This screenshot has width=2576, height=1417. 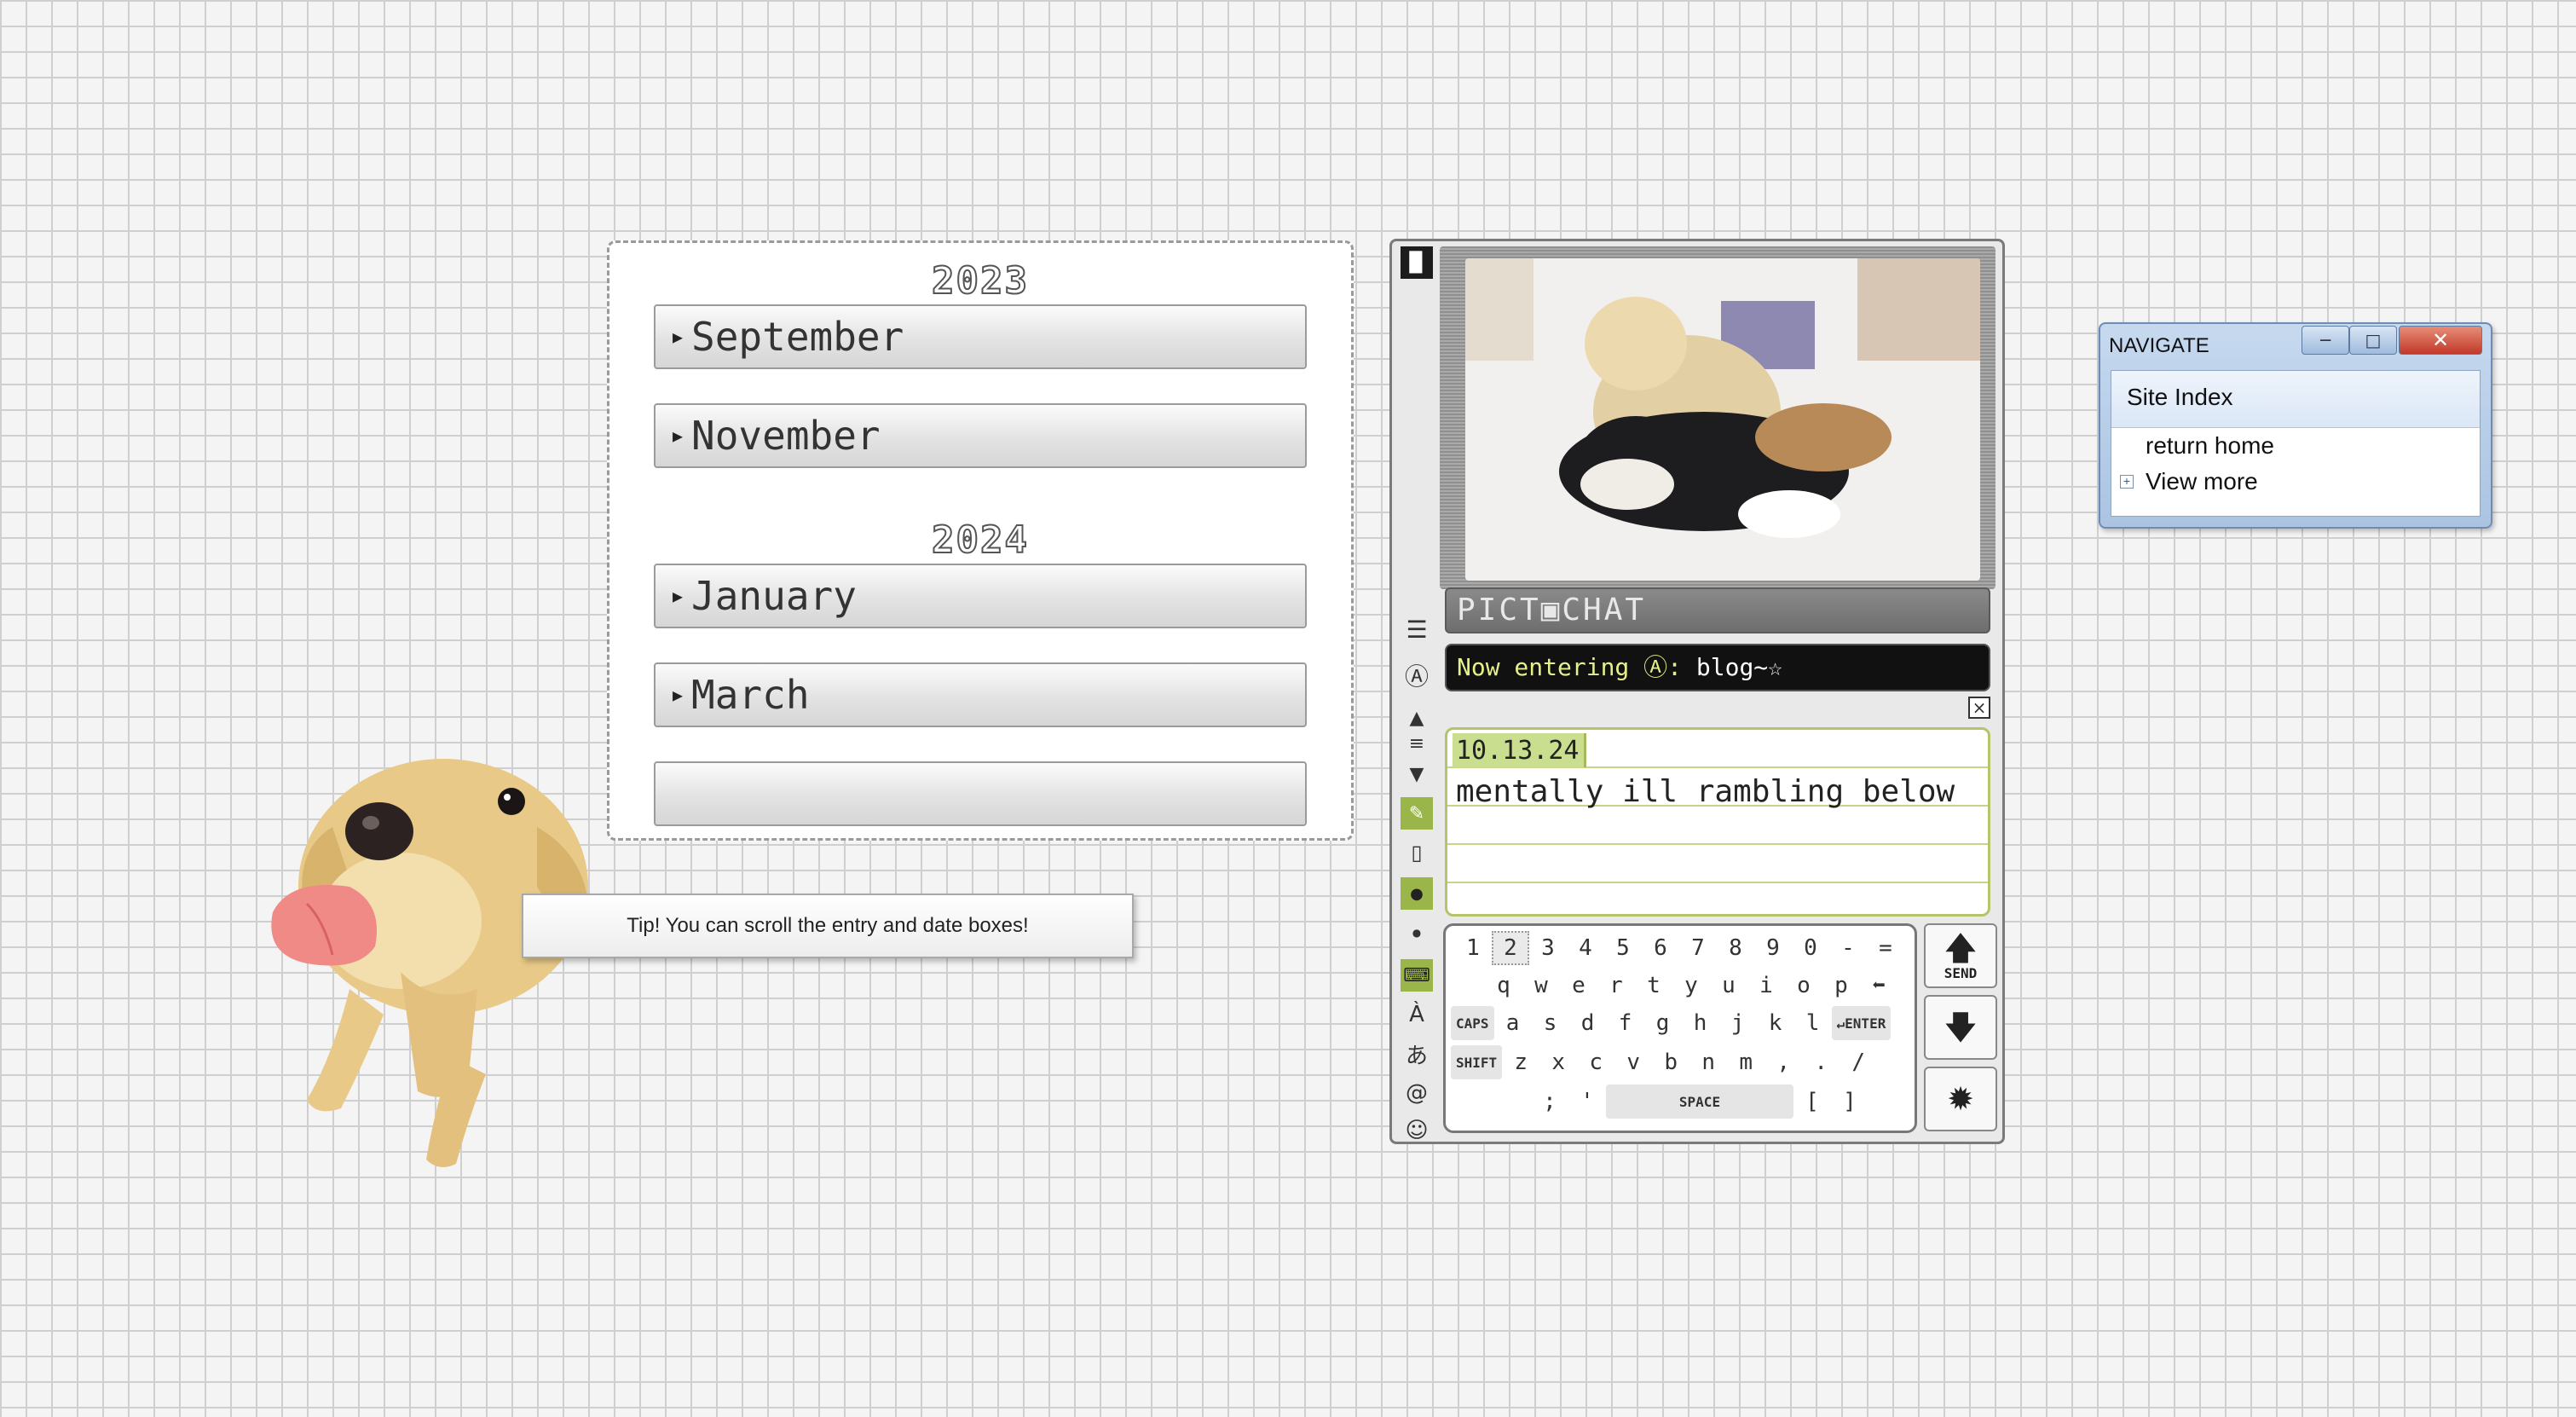 I want to click on symbol-key: ;, so click(x=1549, y=1101).